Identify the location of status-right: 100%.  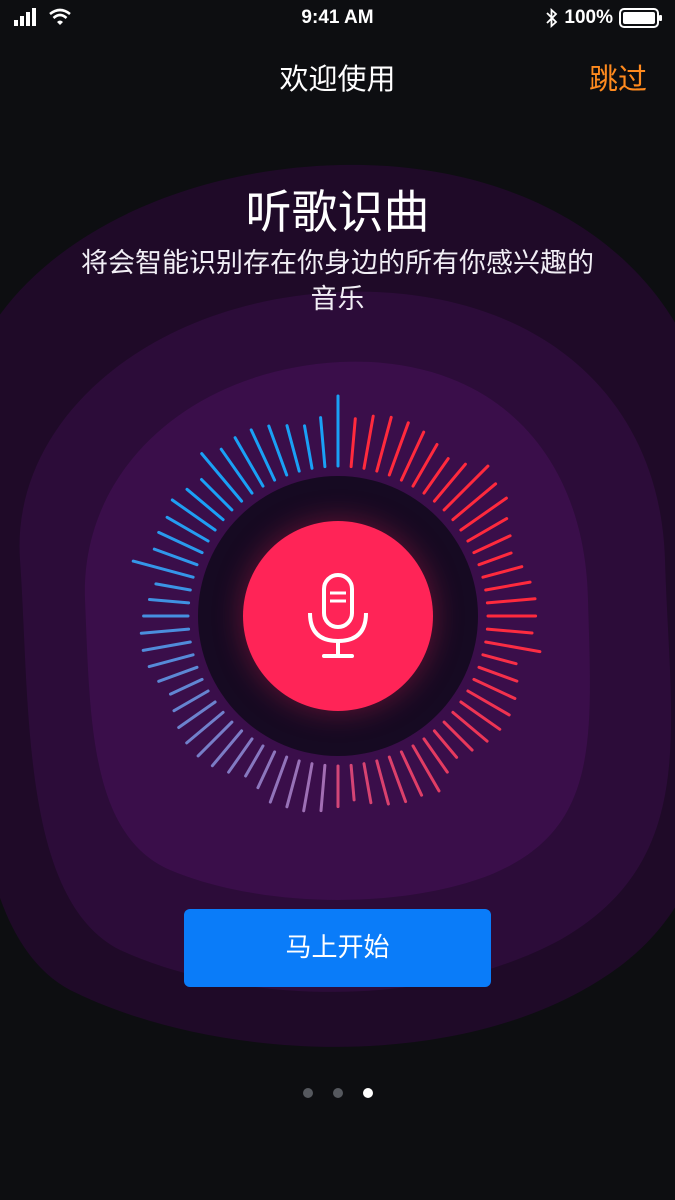
(604, 18).